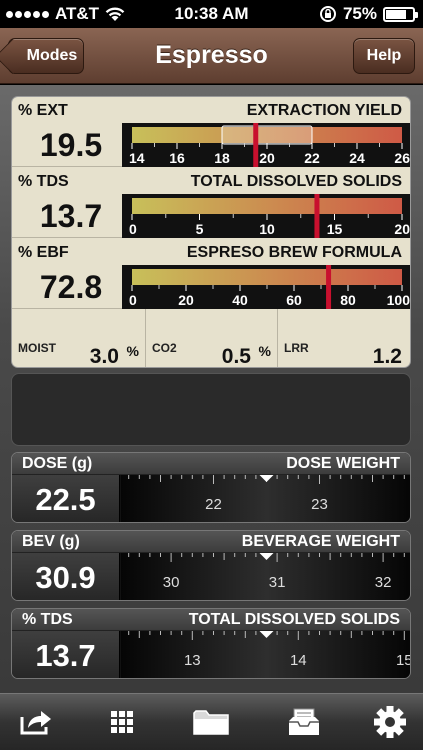 The width and height of the screenshot is (423, 750). What do you see at coordinates (211, 542) in the screenshot?
I see `input-header: BEV (g) BEVERAGE WEIGHT` at bounding box center [211, 542].